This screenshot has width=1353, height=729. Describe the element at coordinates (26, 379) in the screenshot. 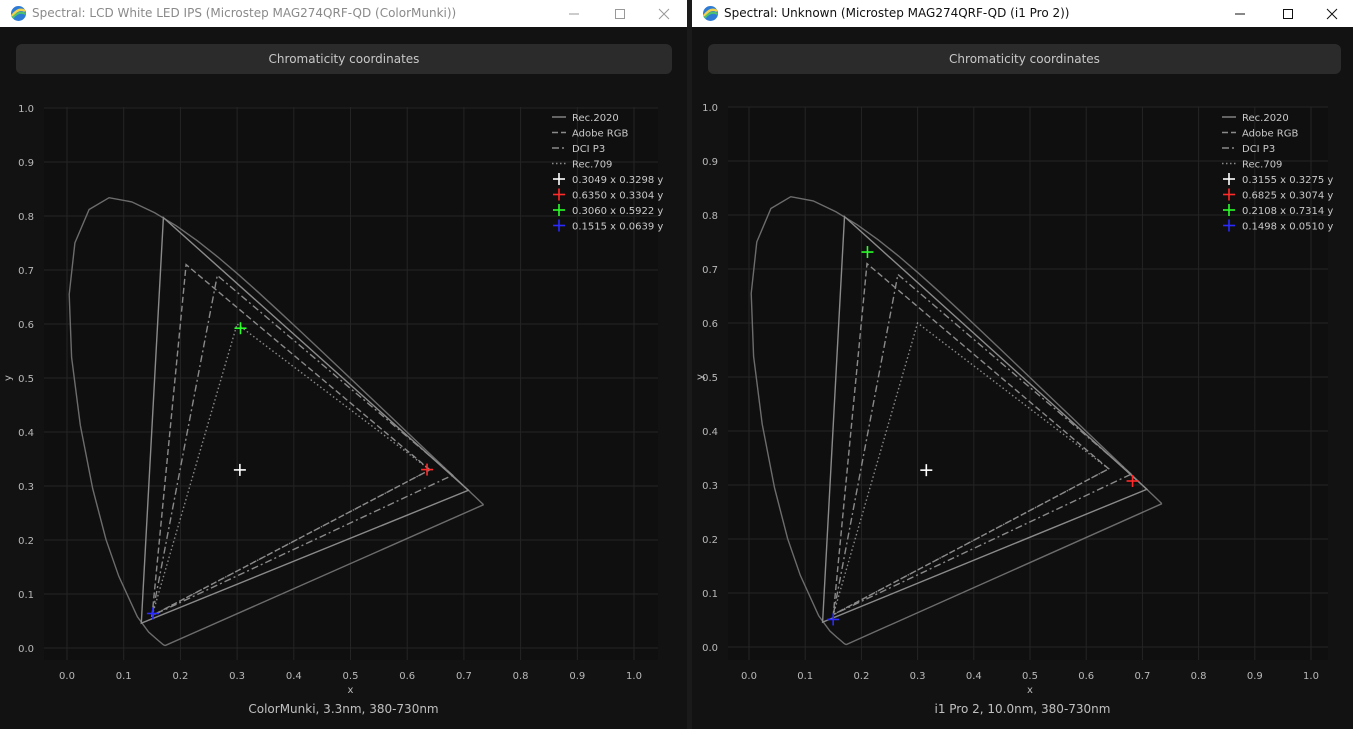

I see `y-tick-label: 0.5` at that location.